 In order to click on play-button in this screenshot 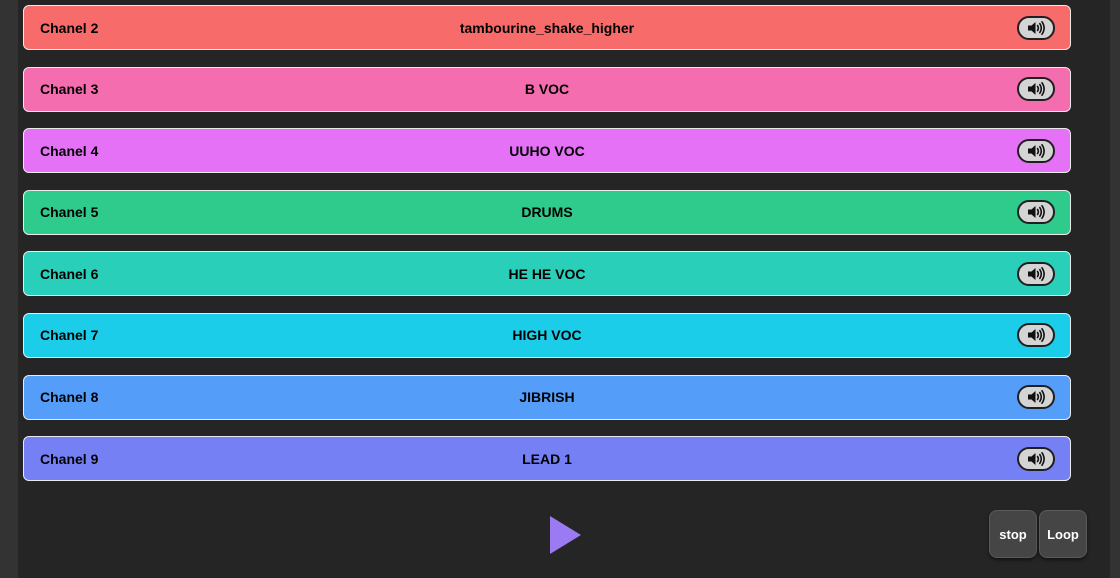, I will do `click(566, 535)`.